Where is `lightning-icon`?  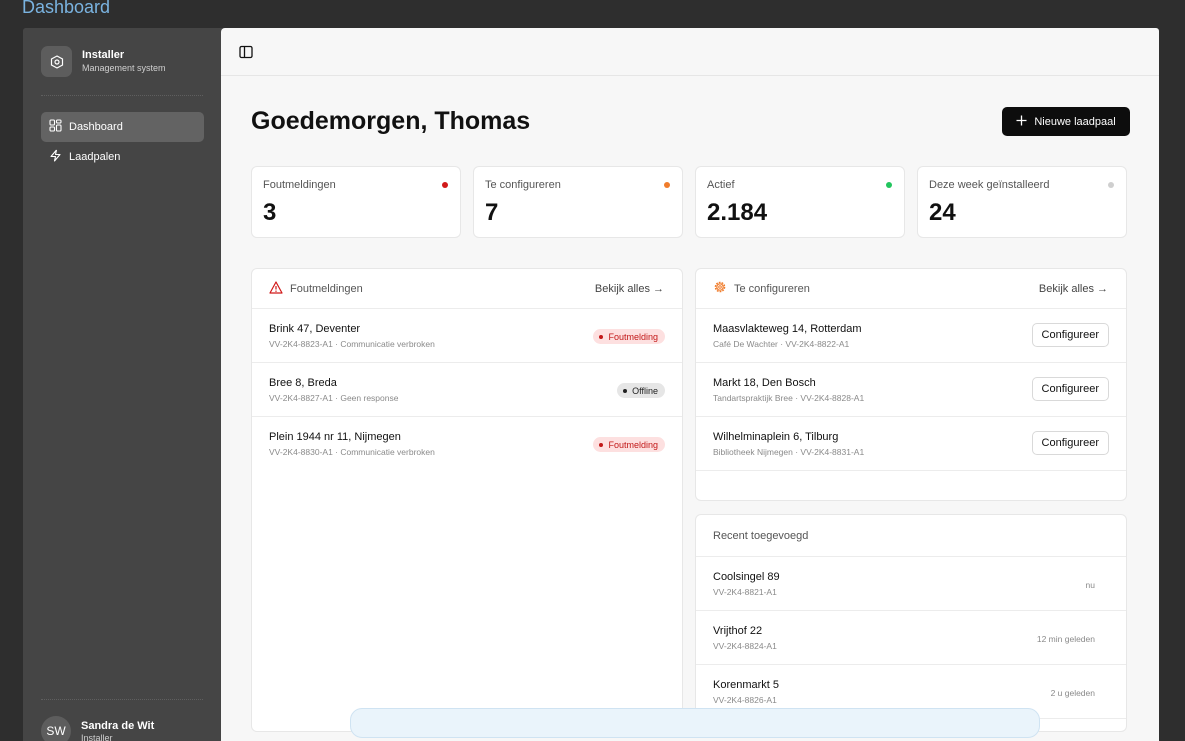
lightning-icon is located at coordinates (55, 157).